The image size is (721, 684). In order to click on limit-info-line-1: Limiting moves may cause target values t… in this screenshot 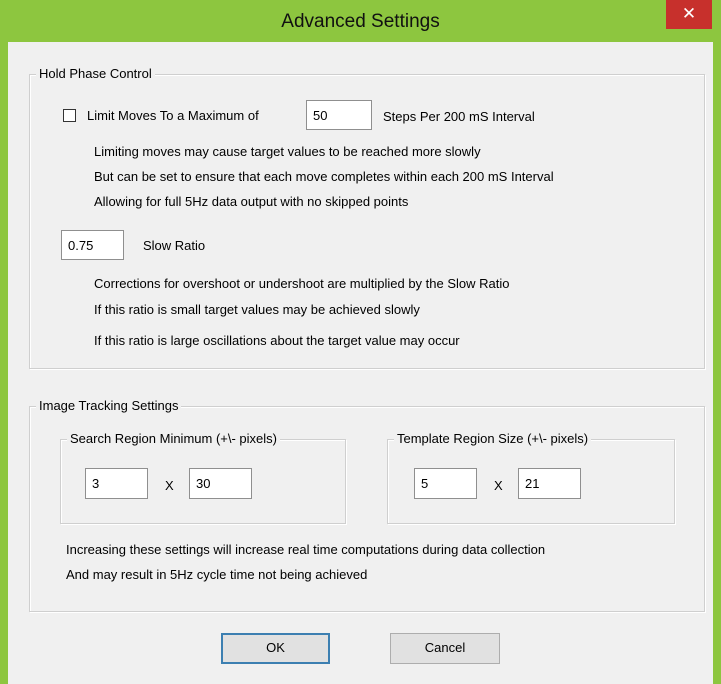, I will do `click(287, 151)`.